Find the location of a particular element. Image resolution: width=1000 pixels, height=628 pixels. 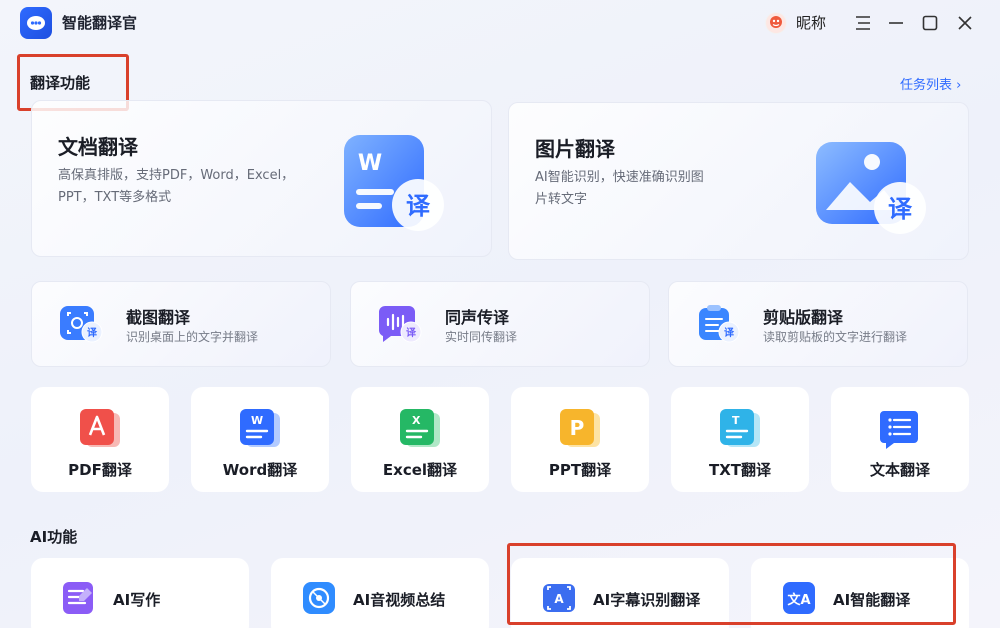

ai-writing-button: AI写作 is located at coordinates (140, 593).